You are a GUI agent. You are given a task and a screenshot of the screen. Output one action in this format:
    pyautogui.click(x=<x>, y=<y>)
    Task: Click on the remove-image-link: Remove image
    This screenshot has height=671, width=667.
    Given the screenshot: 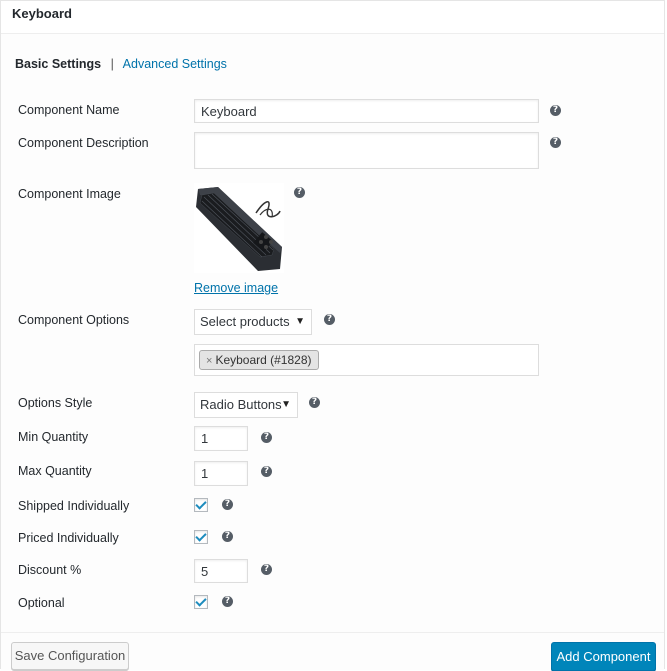 What is the action you would take?
    pyautogui.click(x=236, y=288)
    